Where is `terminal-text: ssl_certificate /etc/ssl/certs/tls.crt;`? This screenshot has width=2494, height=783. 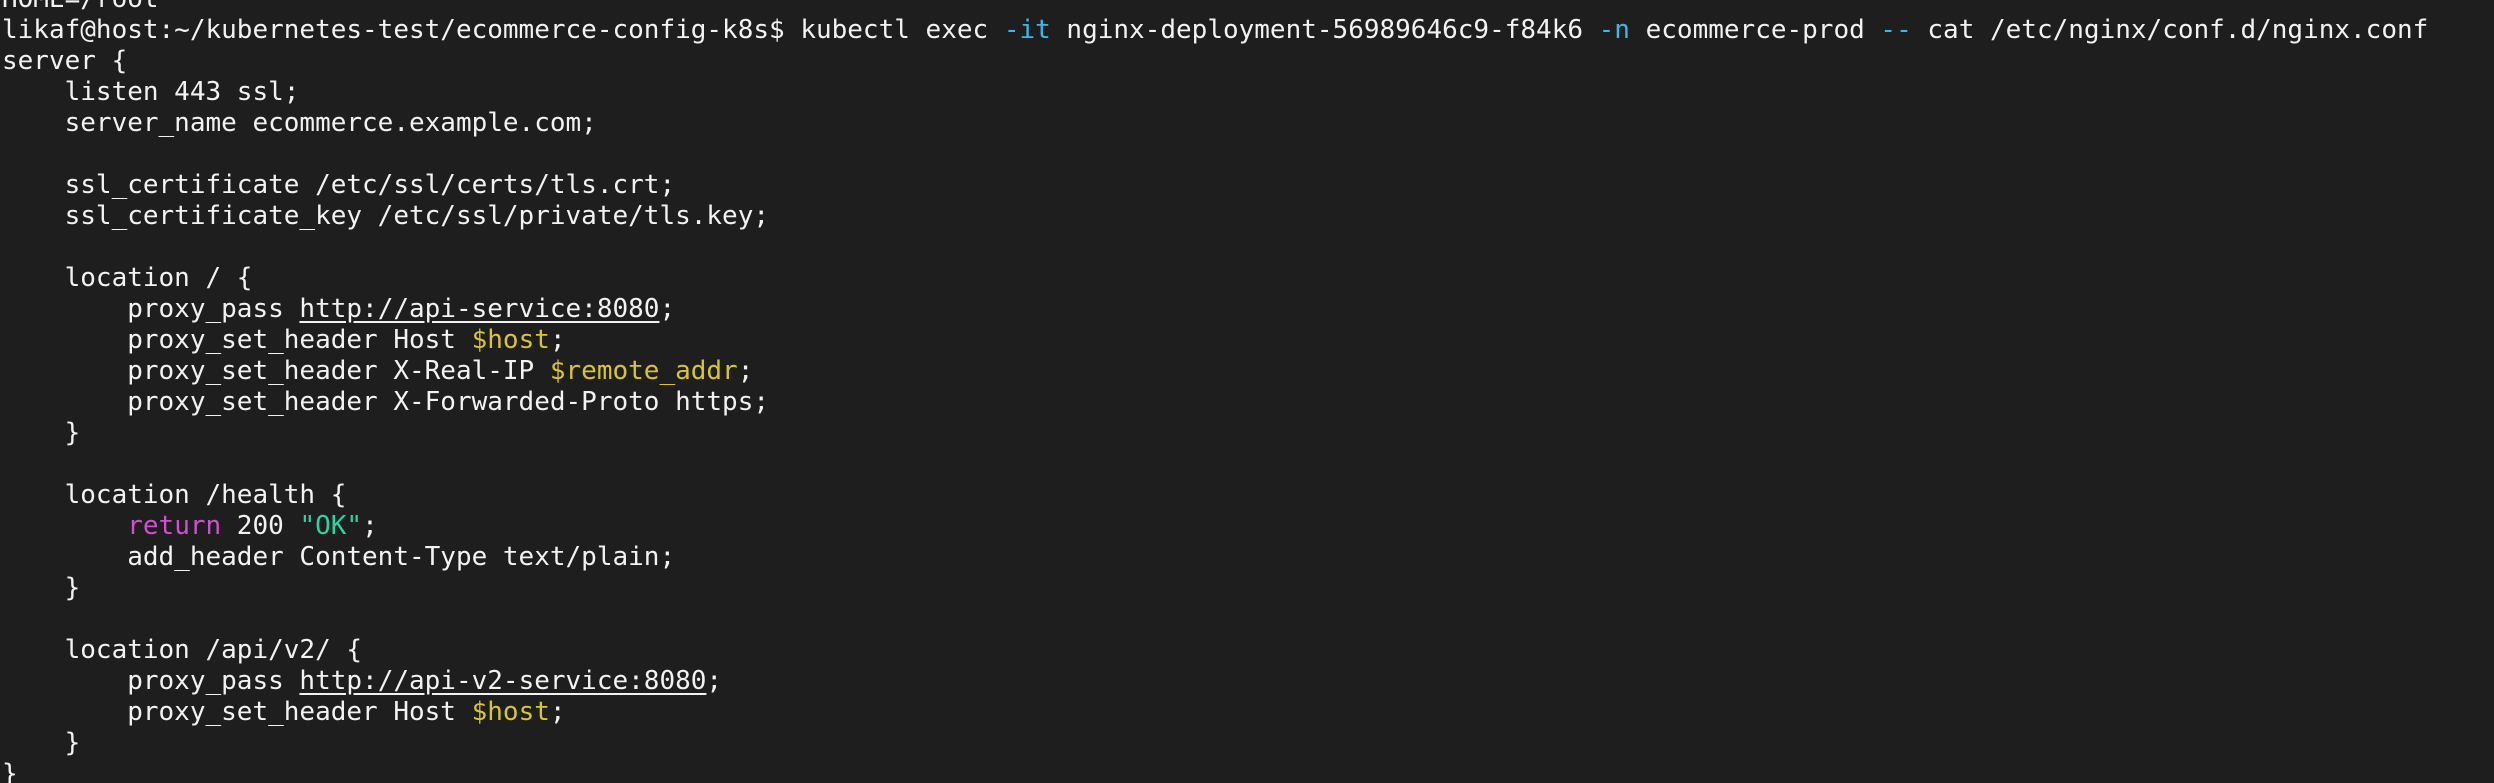
terminal-text: ssl_certificate /etc/ssl/certs/tls.crt; is located at coordinates (339, 185).